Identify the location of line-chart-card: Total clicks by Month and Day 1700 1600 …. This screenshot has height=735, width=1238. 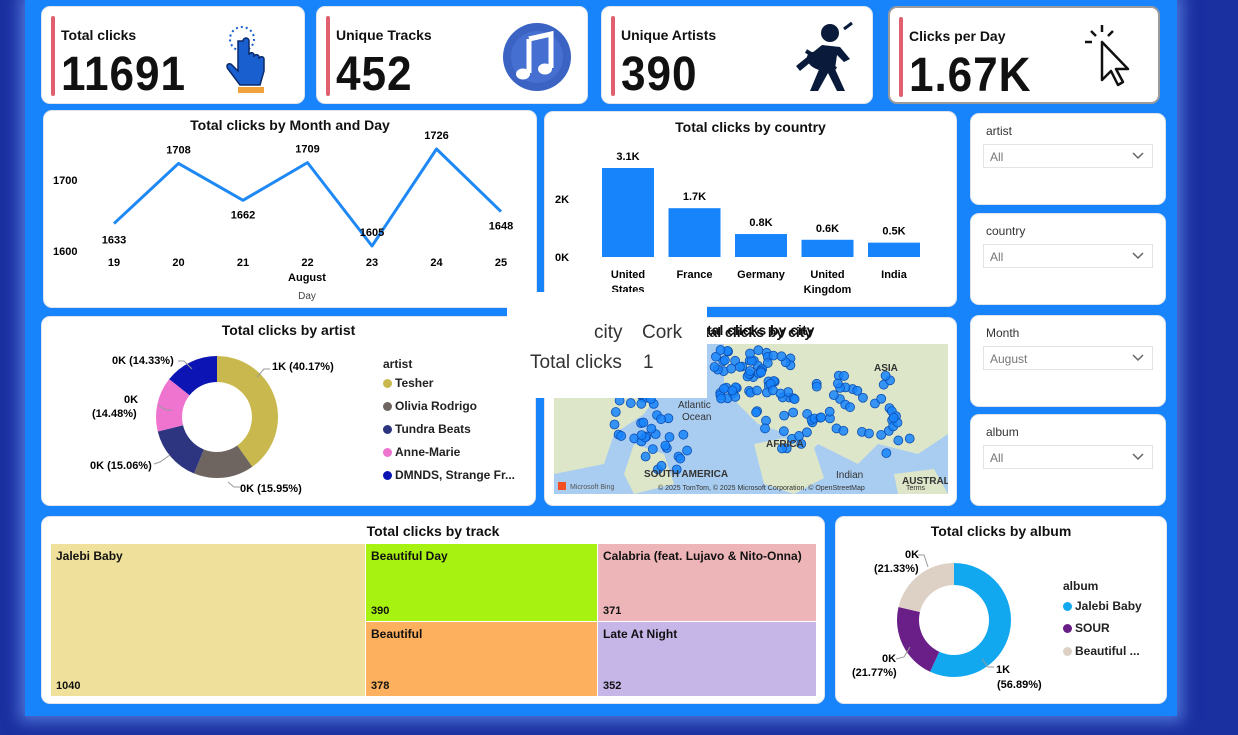
(290, 209).